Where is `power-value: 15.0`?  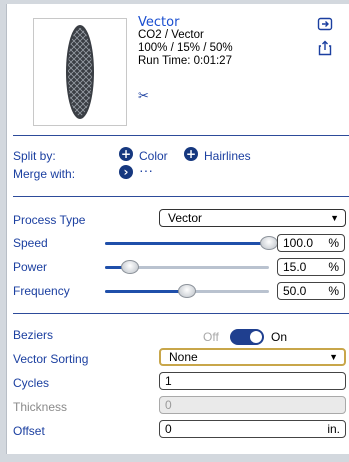 power-value: 15.0 is located at coordinates (295, 267).